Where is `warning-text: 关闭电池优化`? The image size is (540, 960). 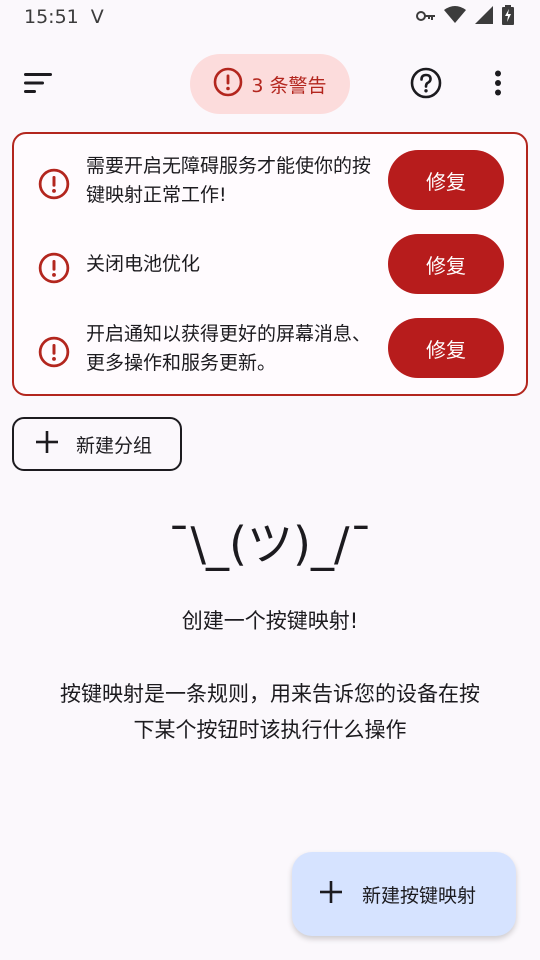
warning-text: 关闭电池优化 is located at coordinates (143, 264).